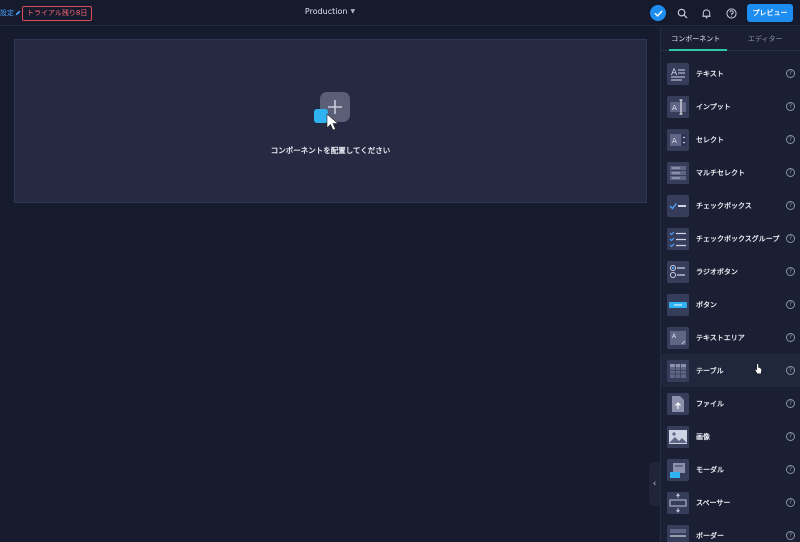 The height and width of the screenshot is (542, 800). I want to click on component-item-button: ボタン ?, so click(730, 304).